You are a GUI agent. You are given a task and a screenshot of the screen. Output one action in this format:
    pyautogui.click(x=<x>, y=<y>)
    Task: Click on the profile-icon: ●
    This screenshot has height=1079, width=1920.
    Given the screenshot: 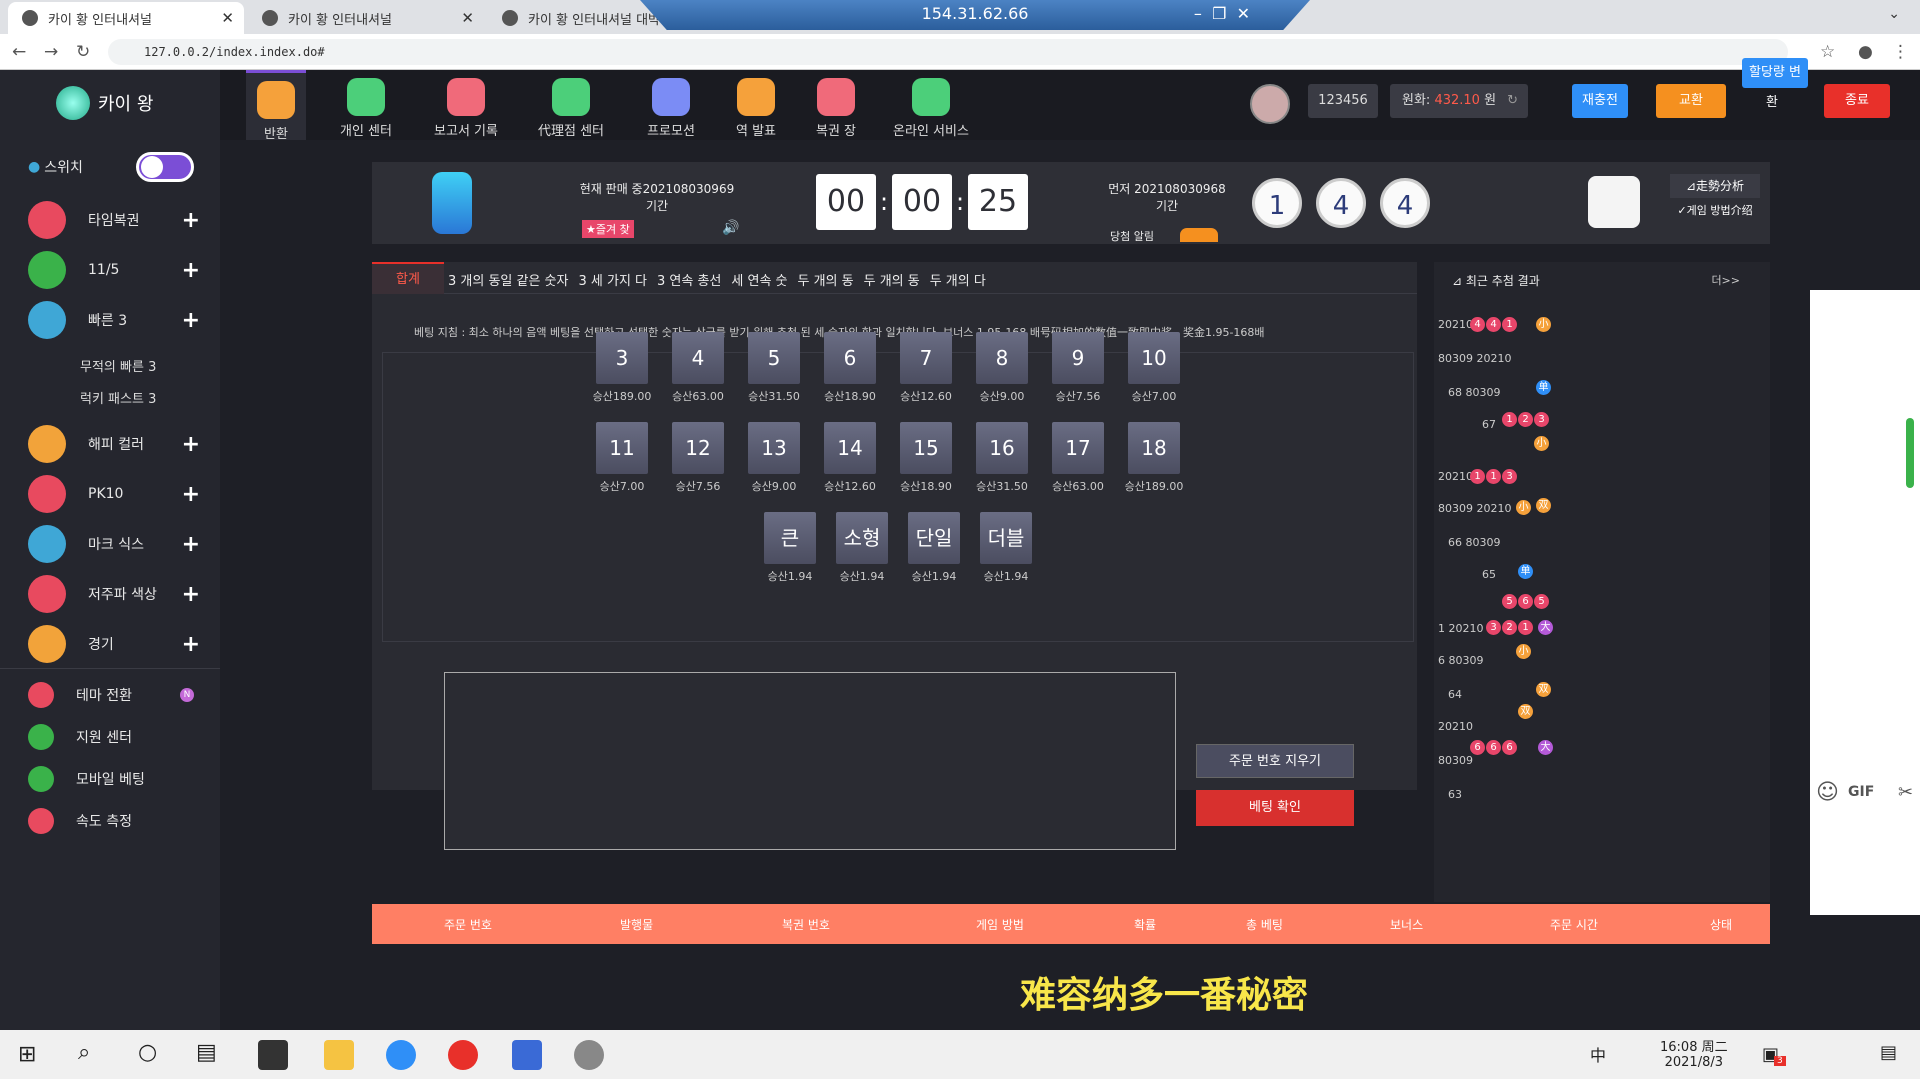 What is the action you would take?
    pyautogui.click(x=1865, y=52)
    